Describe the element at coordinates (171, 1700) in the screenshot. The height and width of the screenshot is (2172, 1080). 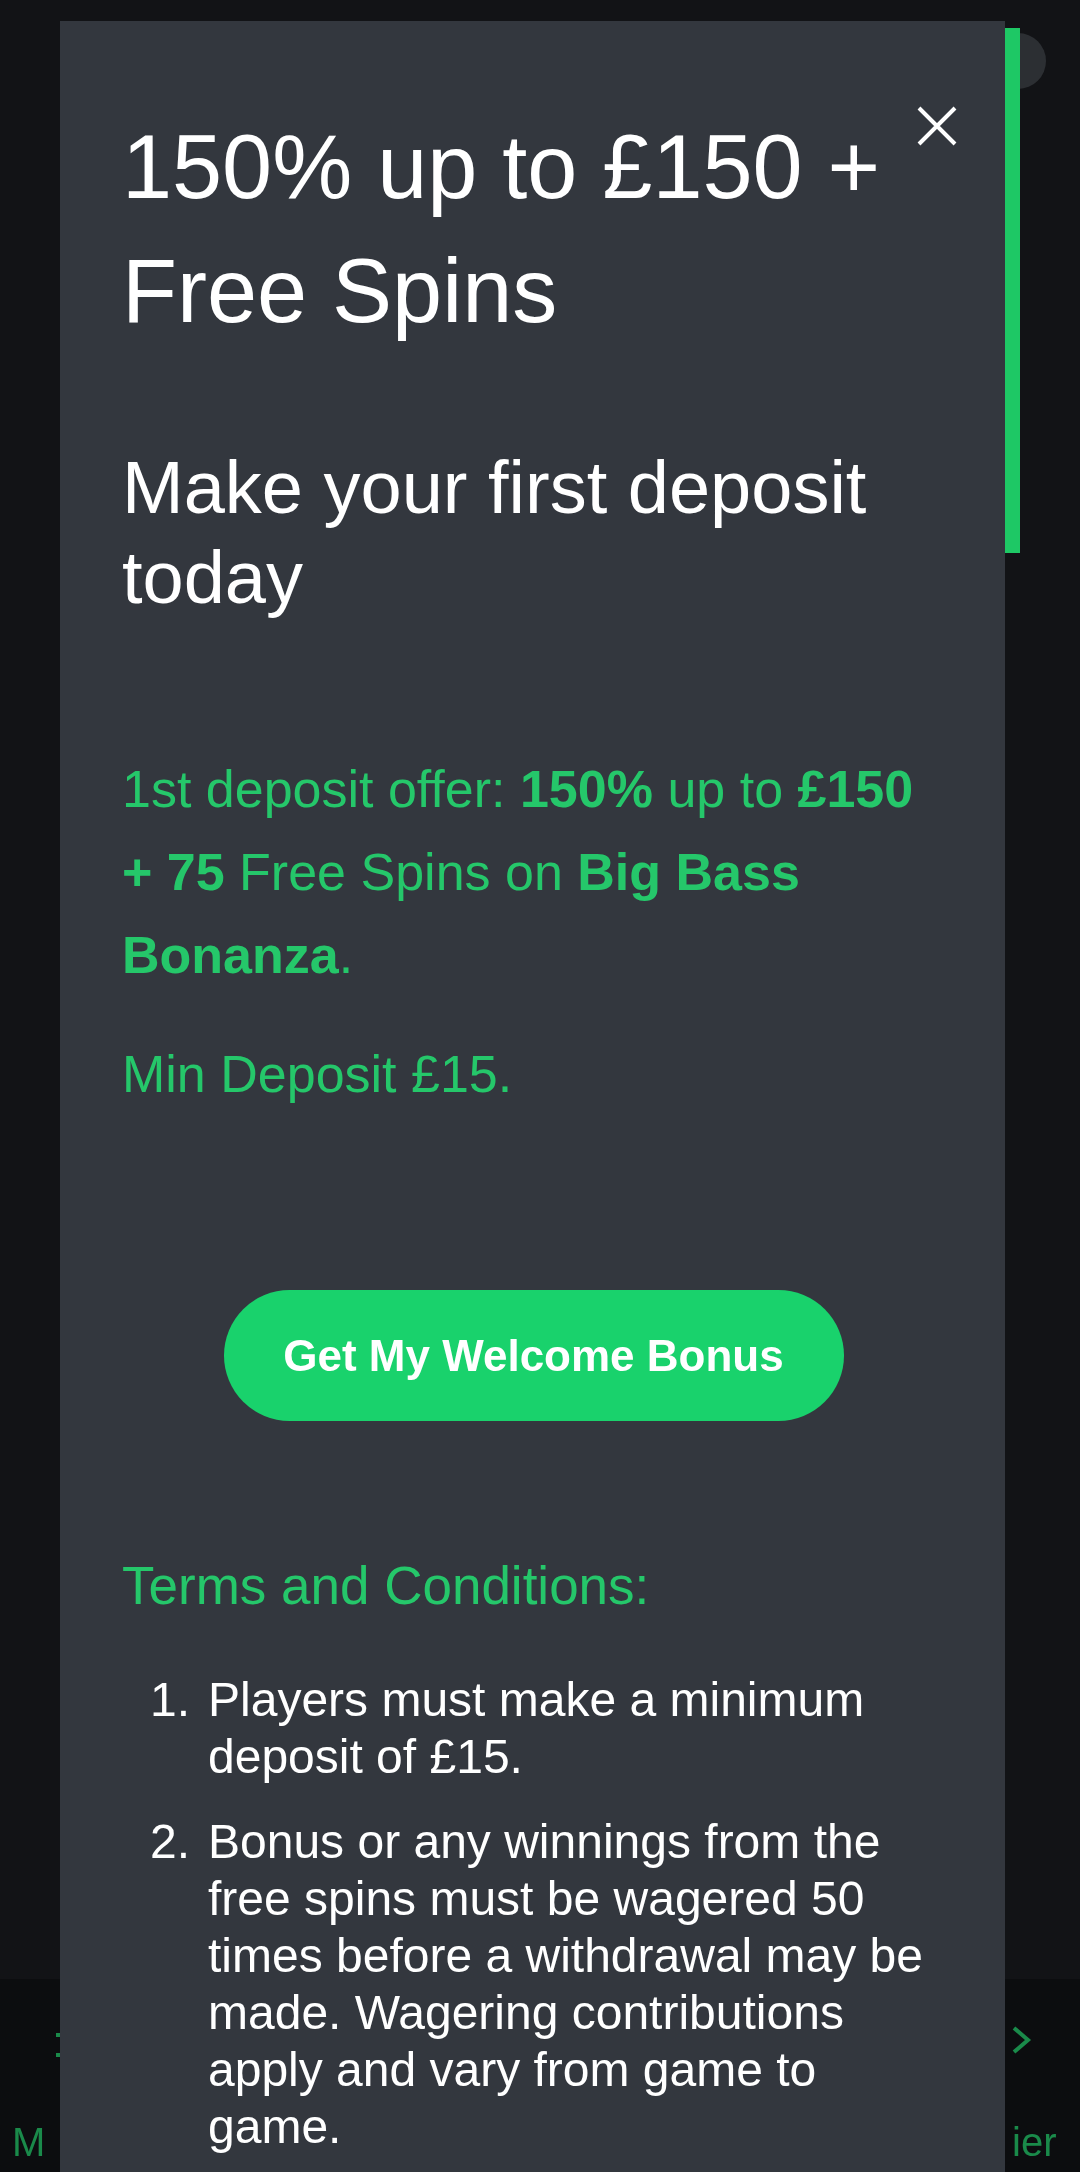
I see `list-number: 1.` at that location.